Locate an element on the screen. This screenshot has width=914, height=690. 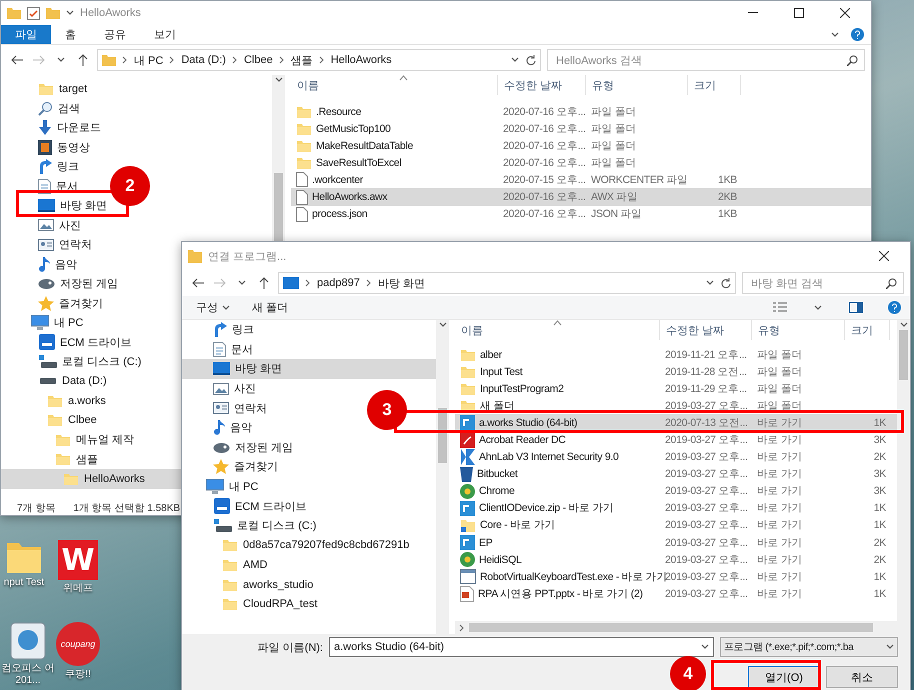
file-name: GetMusicTop100 is located at coordinates (353, 128).